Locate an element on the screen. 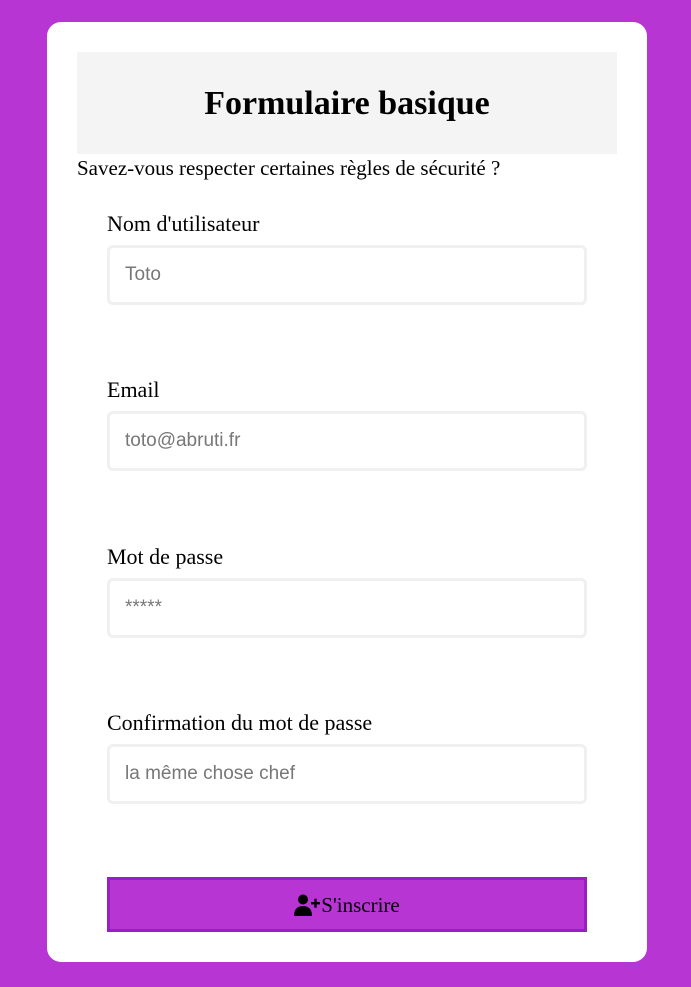  email-label: Email is located at coordinates (133, 389).